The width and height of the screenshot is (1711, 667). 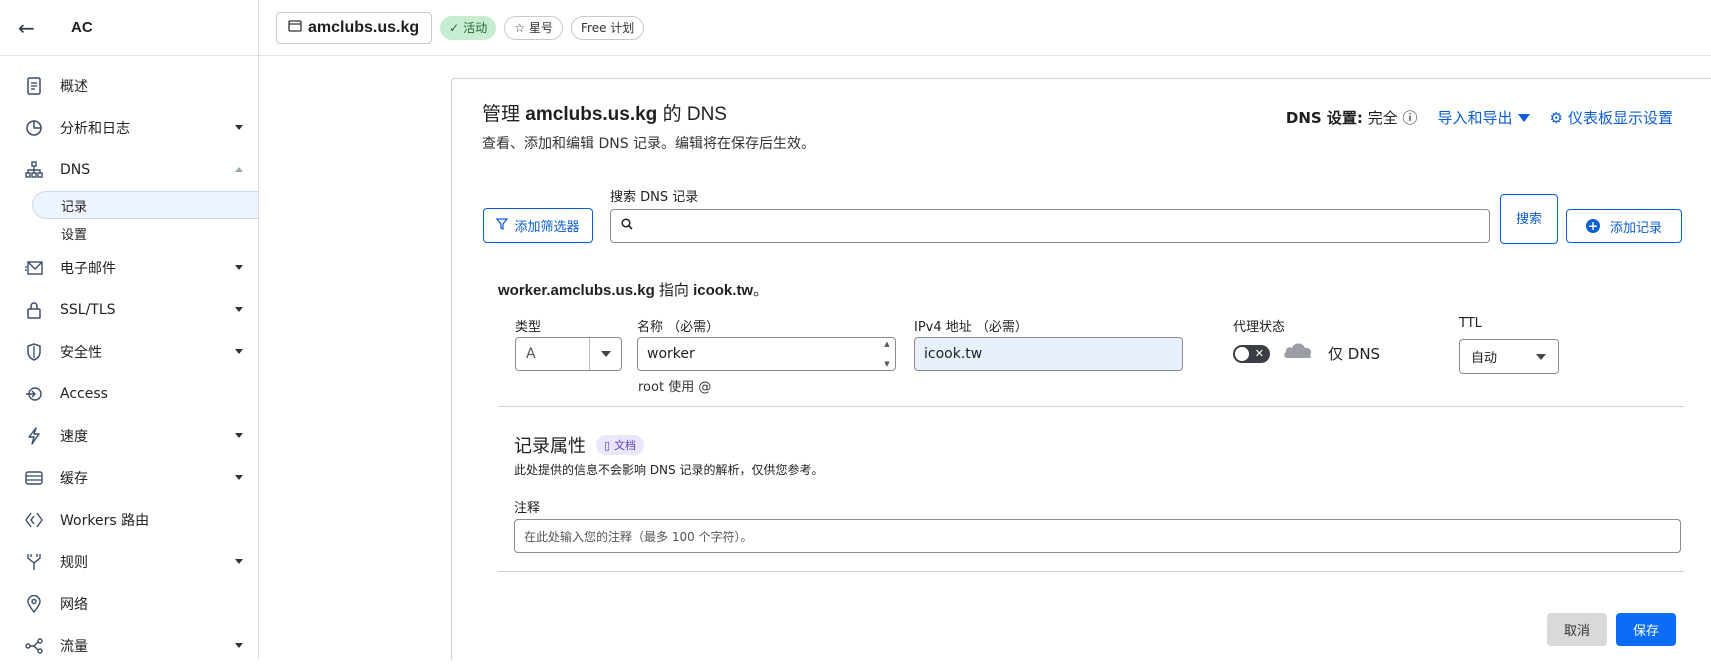 I want to click on page-title-suffix: 的 DNS, so click(x=695, y=114).